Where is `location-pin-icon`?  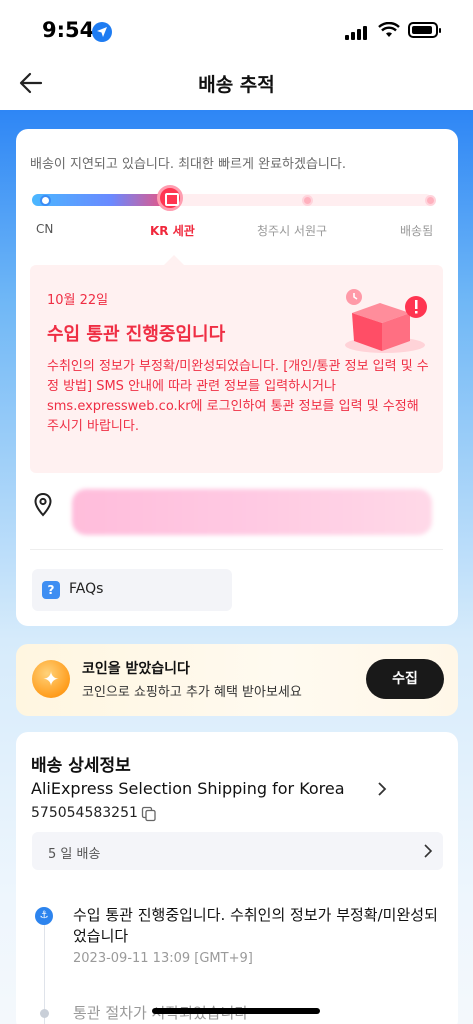 location-pin-icon is located at coordinates (43, 505).